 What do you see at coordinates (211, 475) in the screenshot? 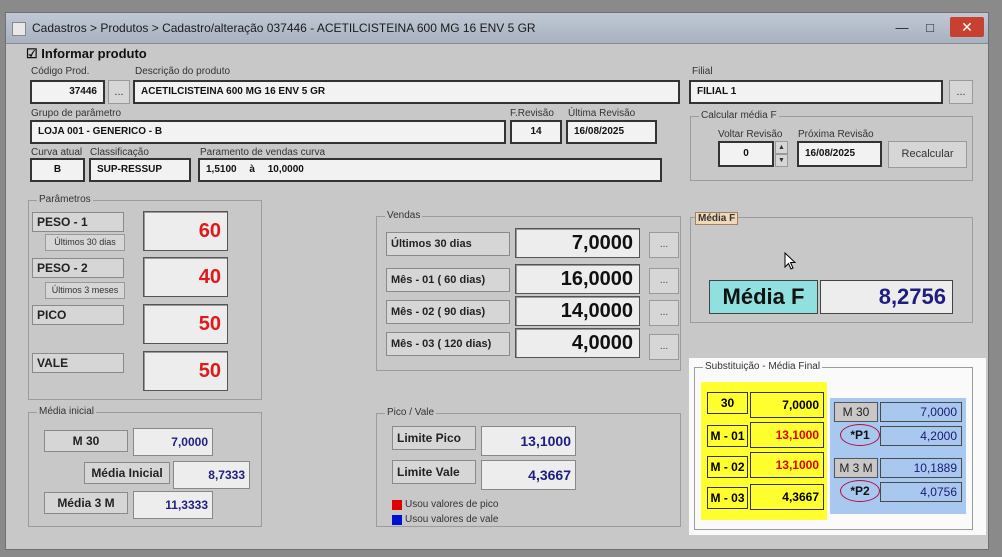
I see `media-inicial-value: 8,7333` at bounding box center [211, 475].